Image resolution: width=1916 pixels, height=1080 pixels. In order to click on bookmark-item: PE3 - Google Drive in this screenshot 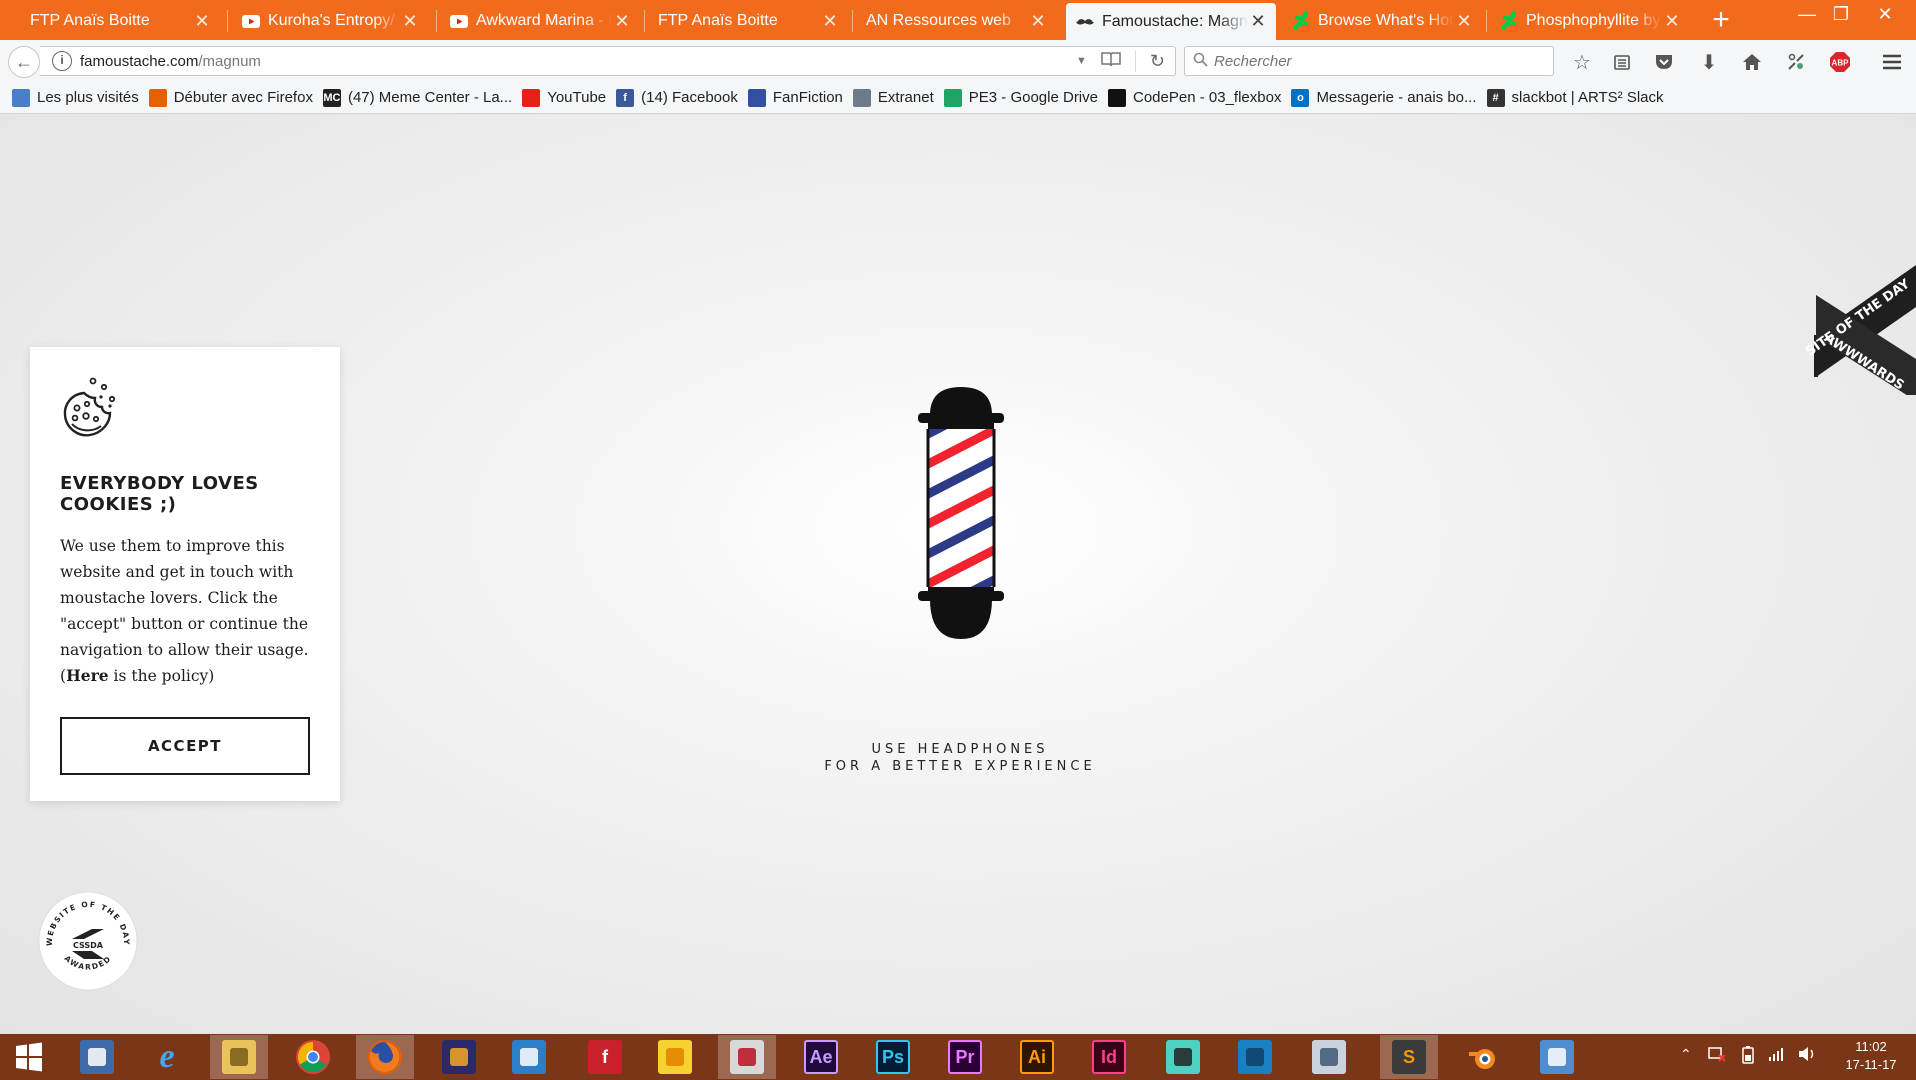, I will do `click(1020, 97)`.